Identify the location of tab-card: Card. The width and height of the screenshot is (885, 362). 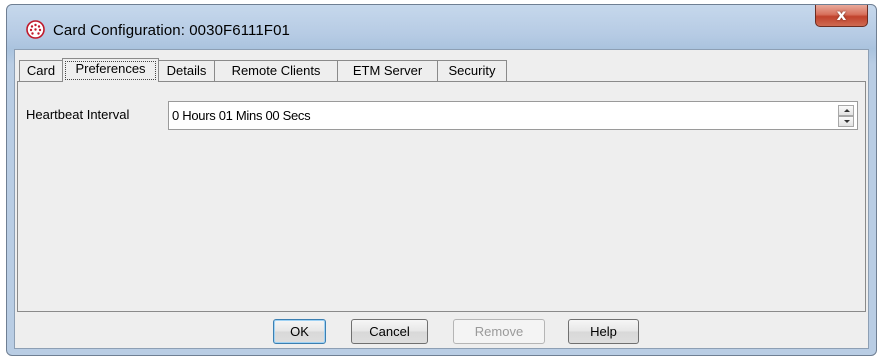
(41, 70).